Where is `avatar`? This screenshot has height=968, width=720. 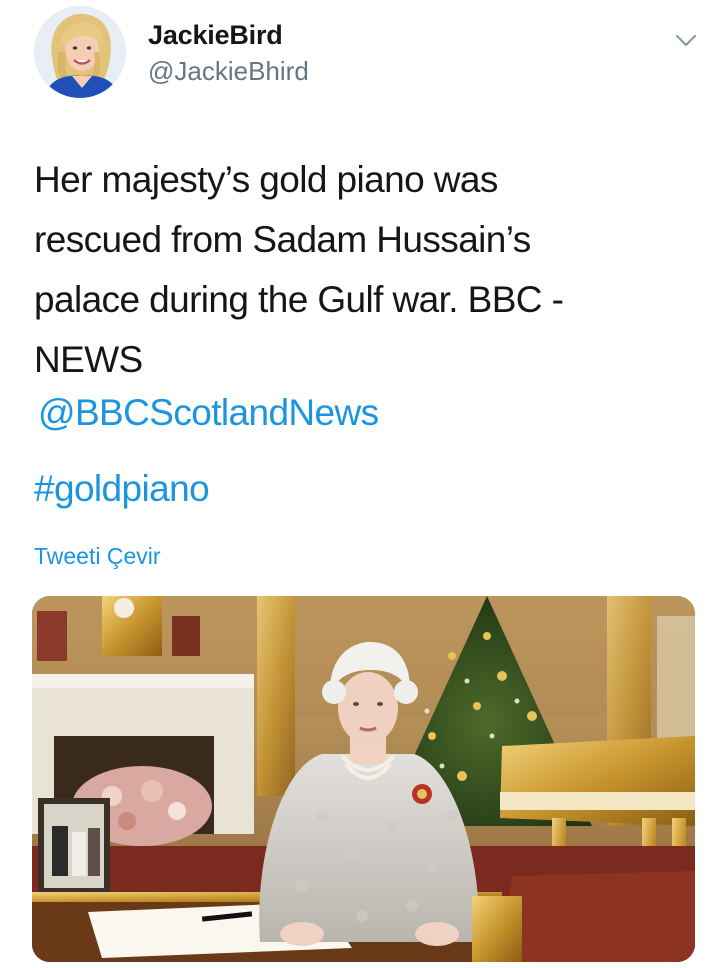 avatar is located at coordinates (80, 52).